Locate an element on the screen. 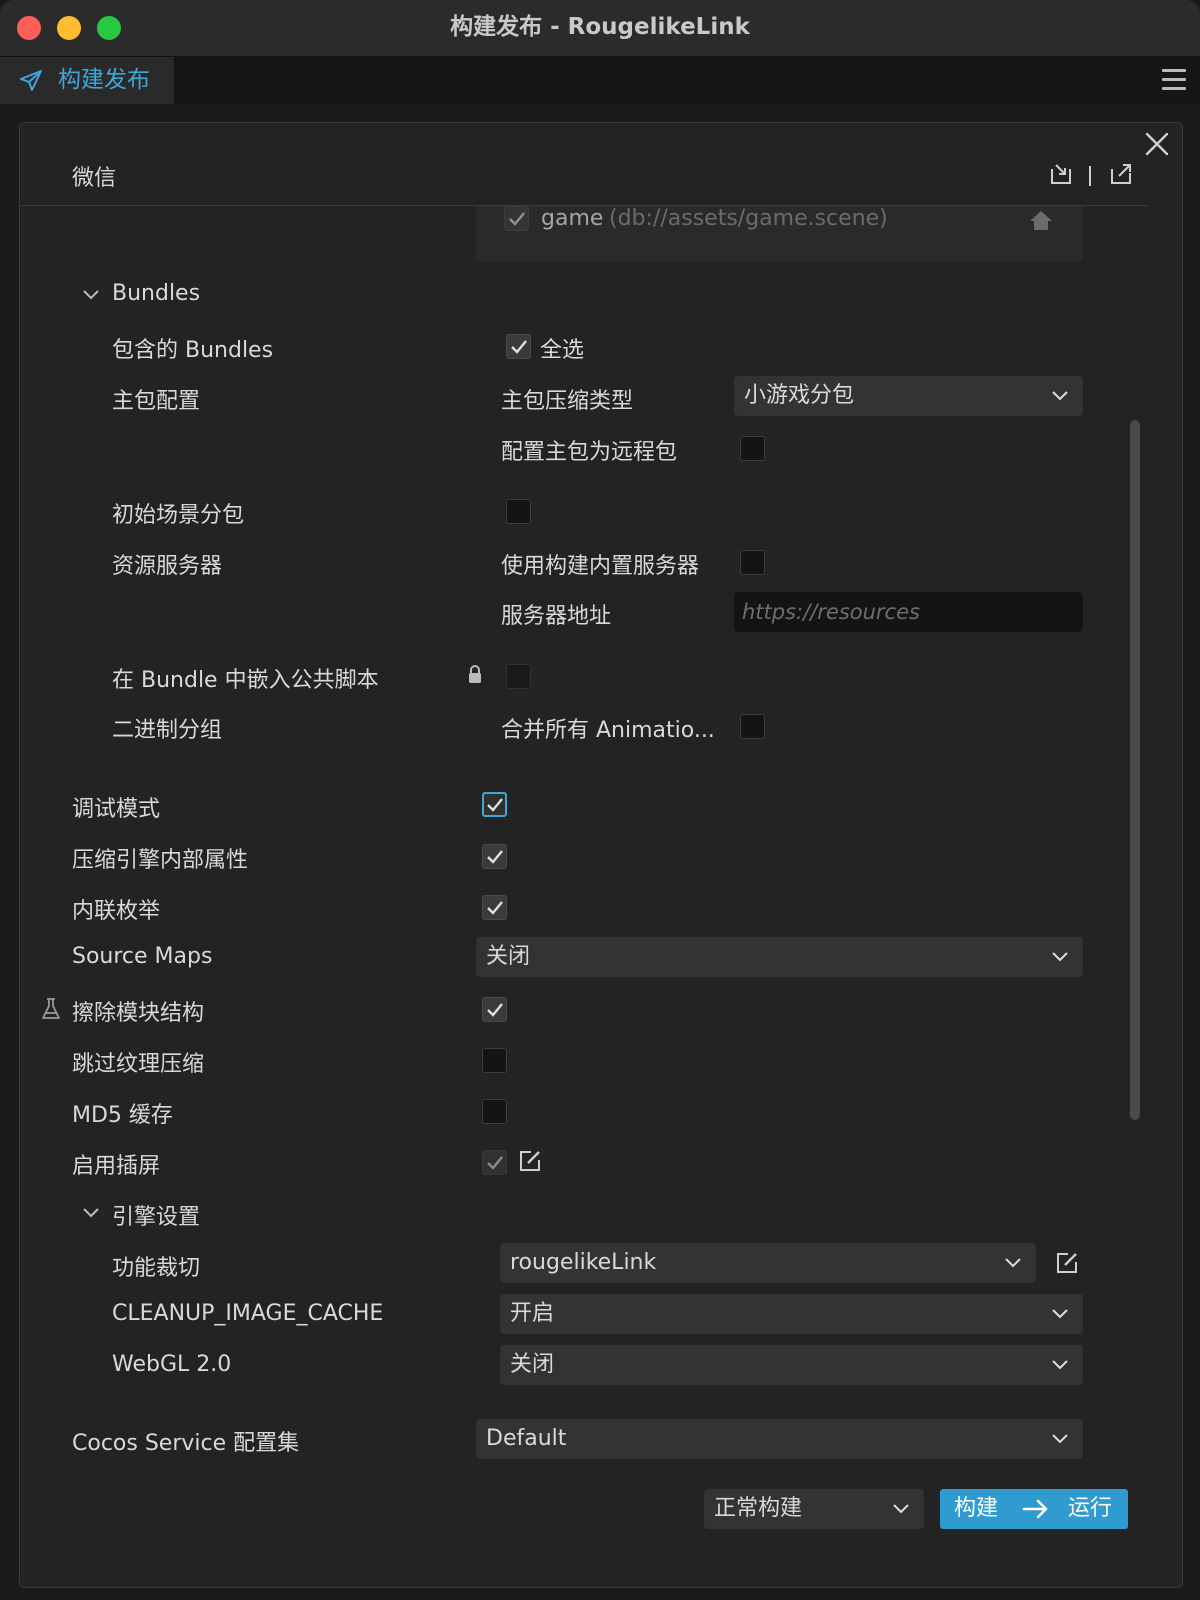  server-addr-placeholder: https://resources is located at coordinates (831, 612).